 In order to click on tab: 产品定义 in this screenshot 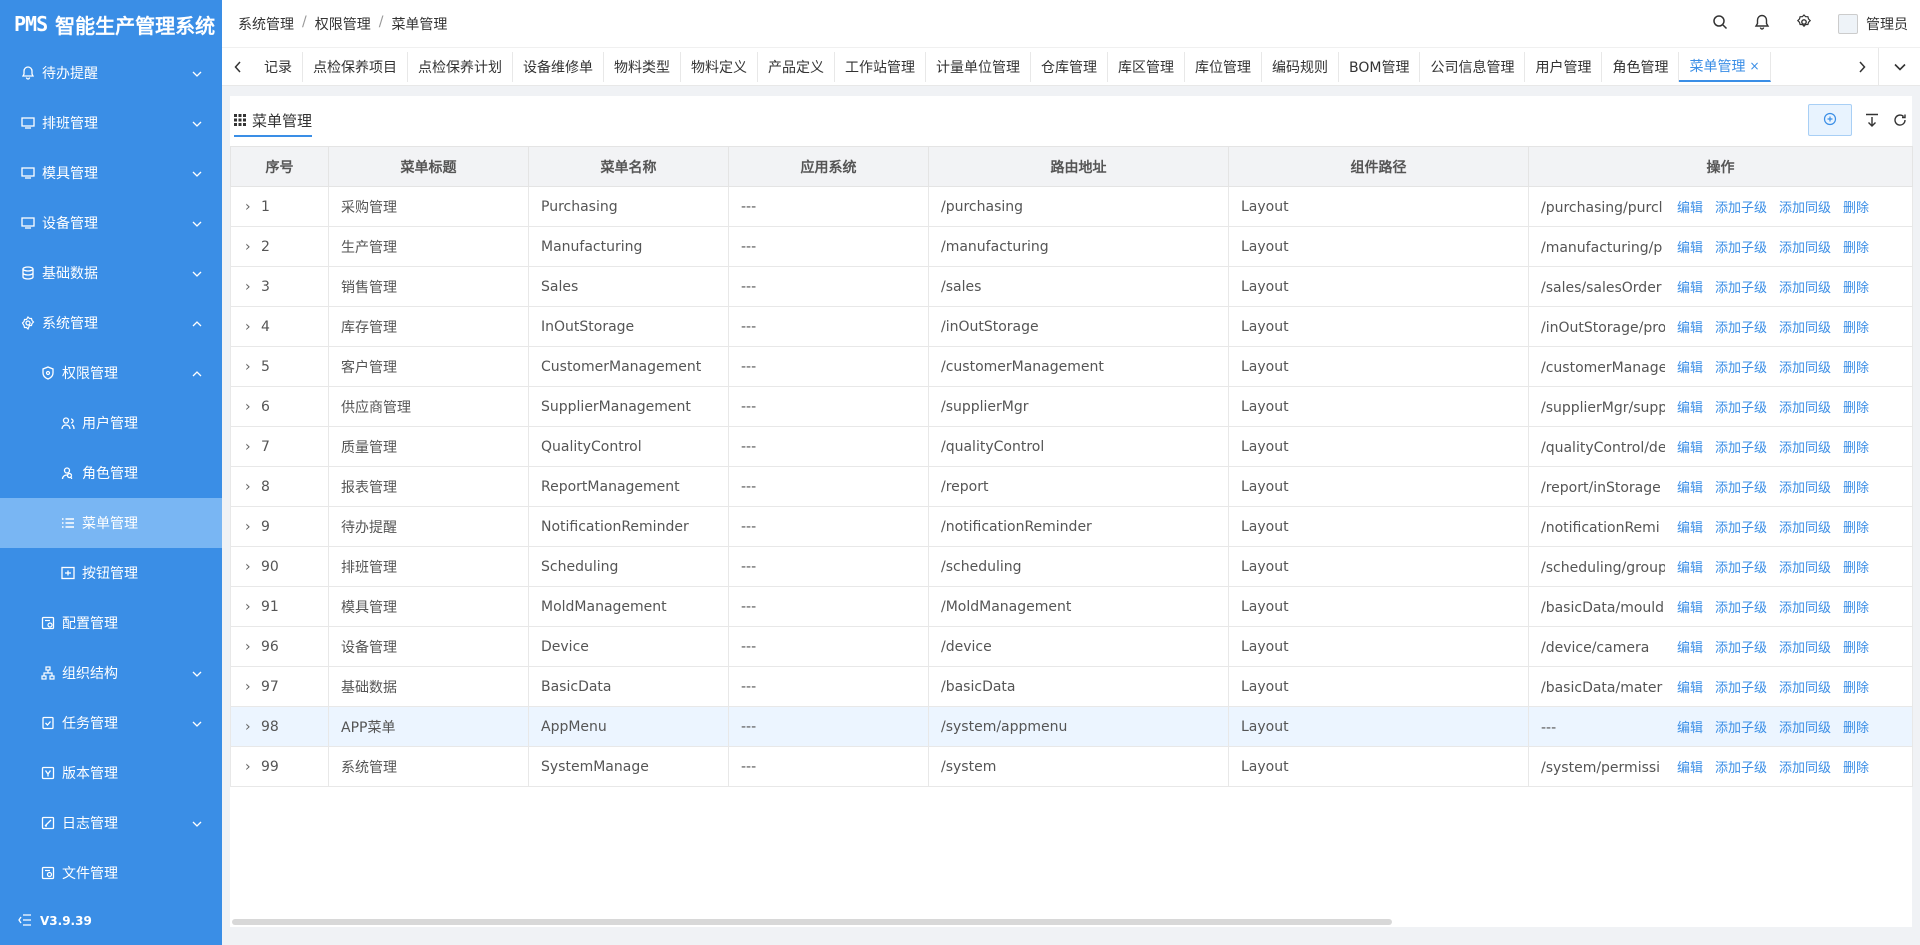, I will do `click(796, 66)`.